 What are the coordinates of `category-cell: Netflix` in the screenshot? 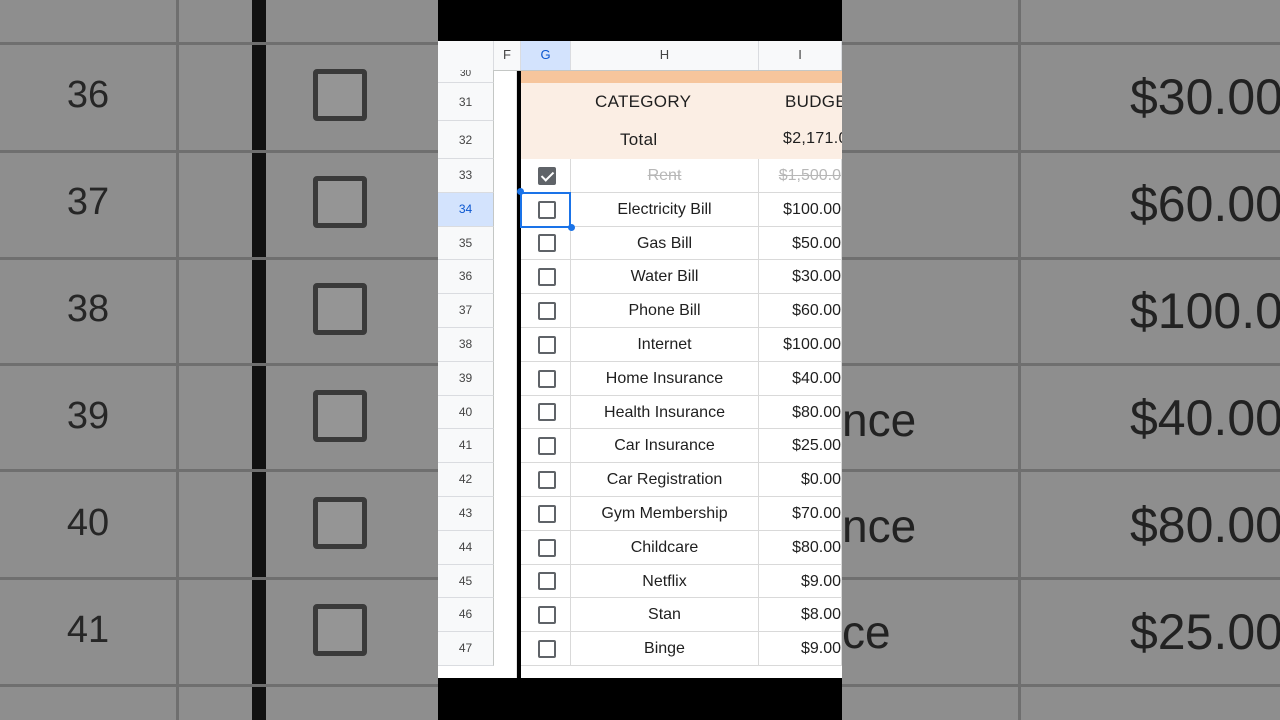 It's located at (665, 581).